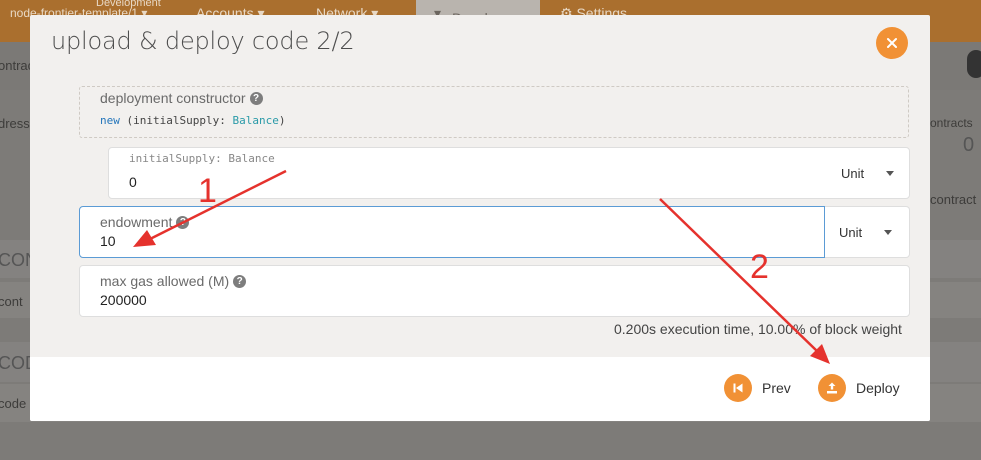 Image resolution: width=981 pixels, height=460 pixels. What do you see at coordinates (207, 191) in the screenshot?
I see `annotation-number-1: 1` at bounding box center [207, 191].